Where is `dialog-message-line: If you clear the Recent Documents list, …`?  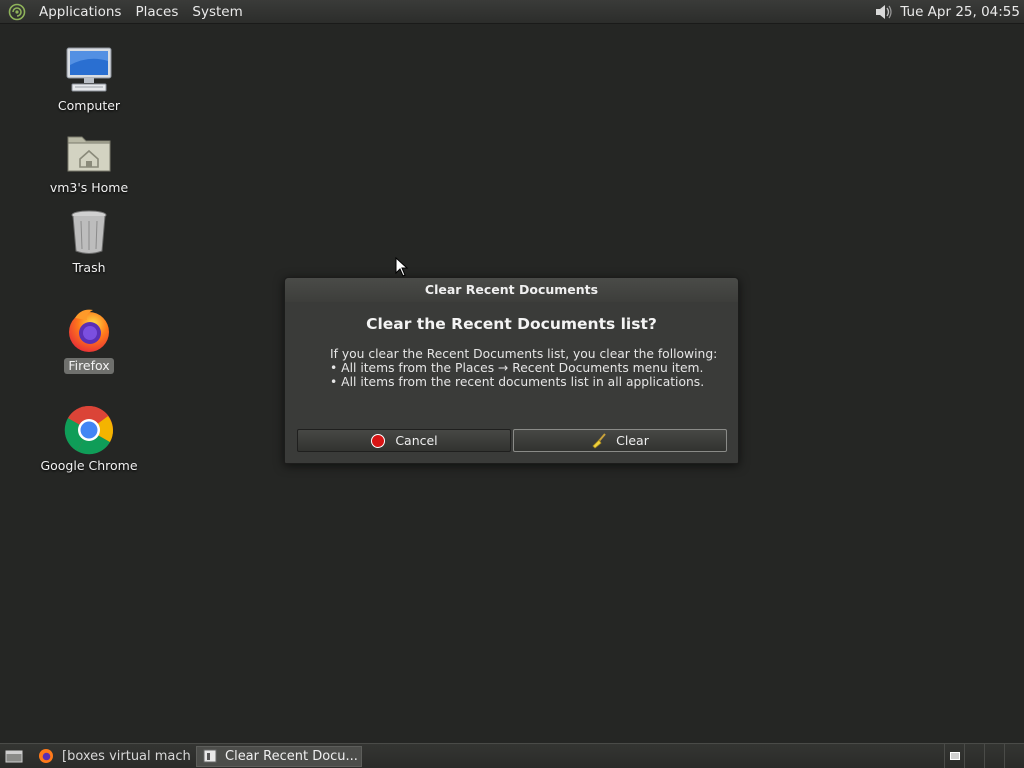 dialog-message-line: If you clear the Recent Documents list, … is located at coordinates (524, 354).